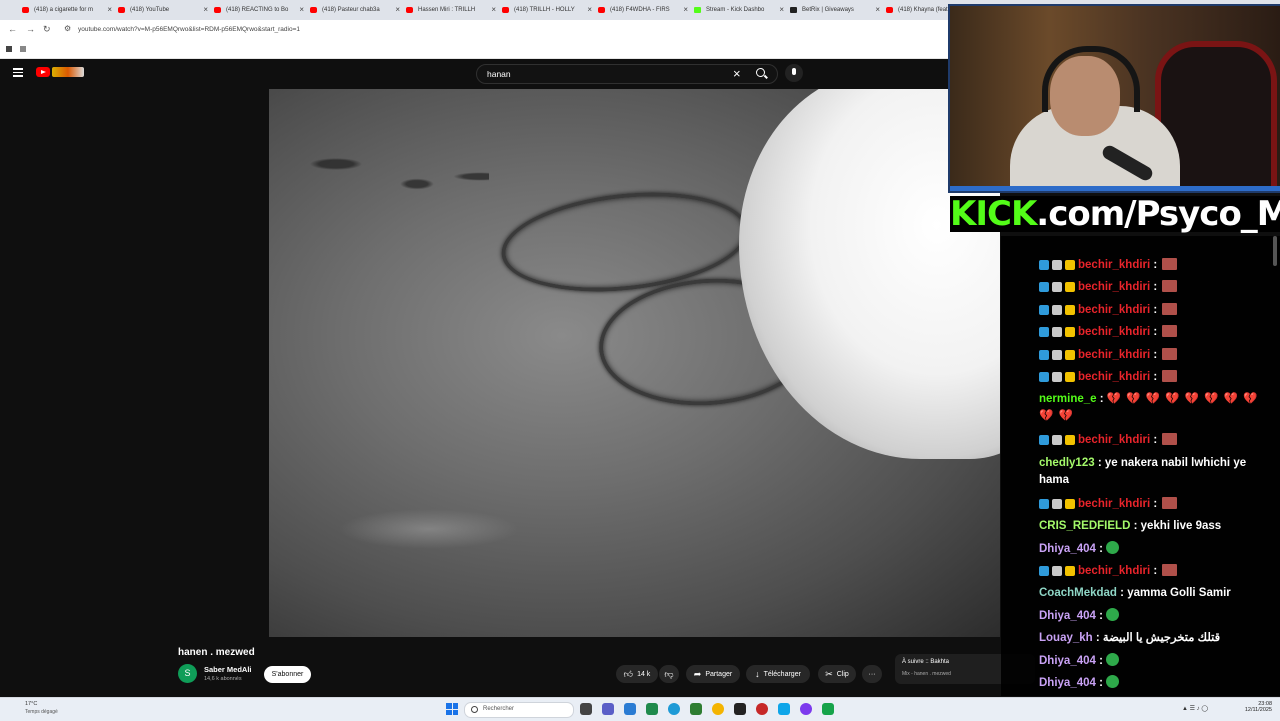 The image size is (1280, 721). What do you see at coordinates (669, 674) in the screenshot?
I see `dislike-button: 👎︎` at bounding box center [669, 674].